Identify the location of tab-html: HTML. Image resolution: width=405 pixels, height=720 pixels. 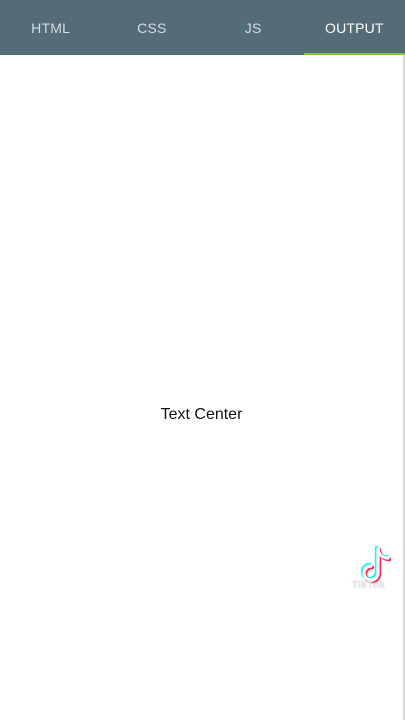
(50, 27).